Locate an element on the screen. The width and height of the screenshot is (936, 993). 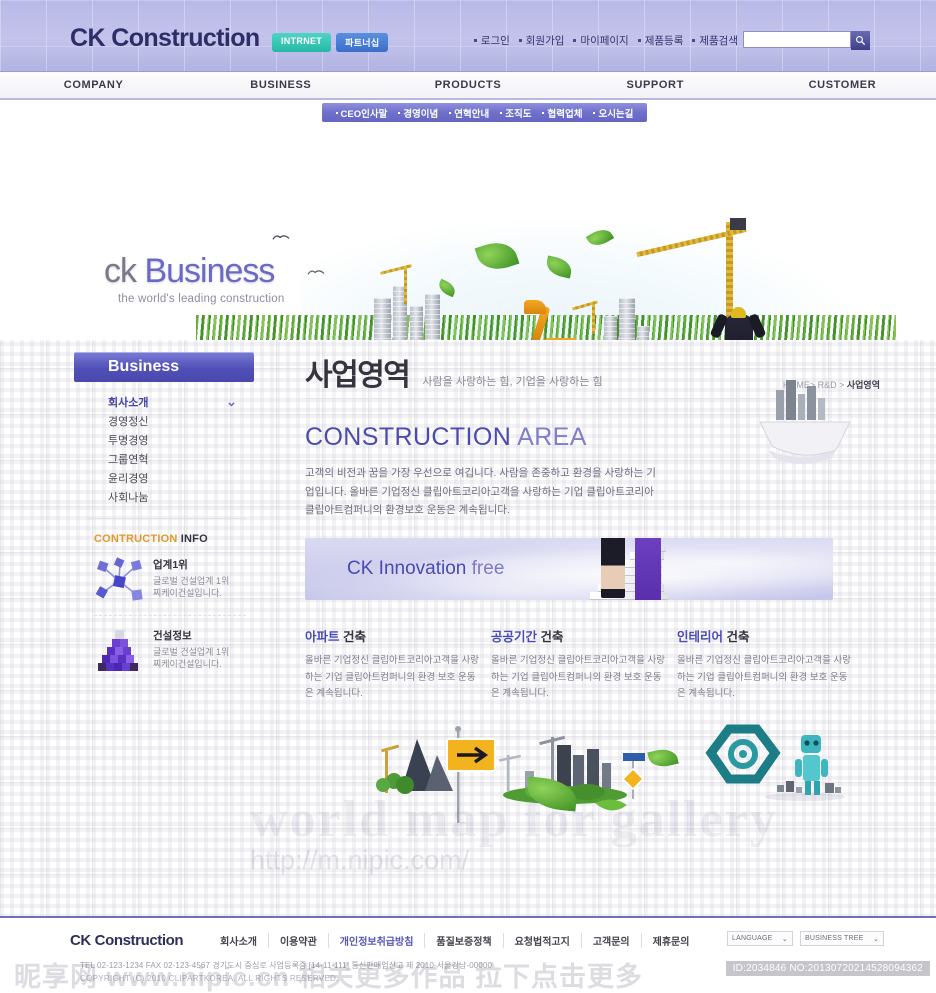
feature-title-rest: 건축 is located at coordinates (355, 637).